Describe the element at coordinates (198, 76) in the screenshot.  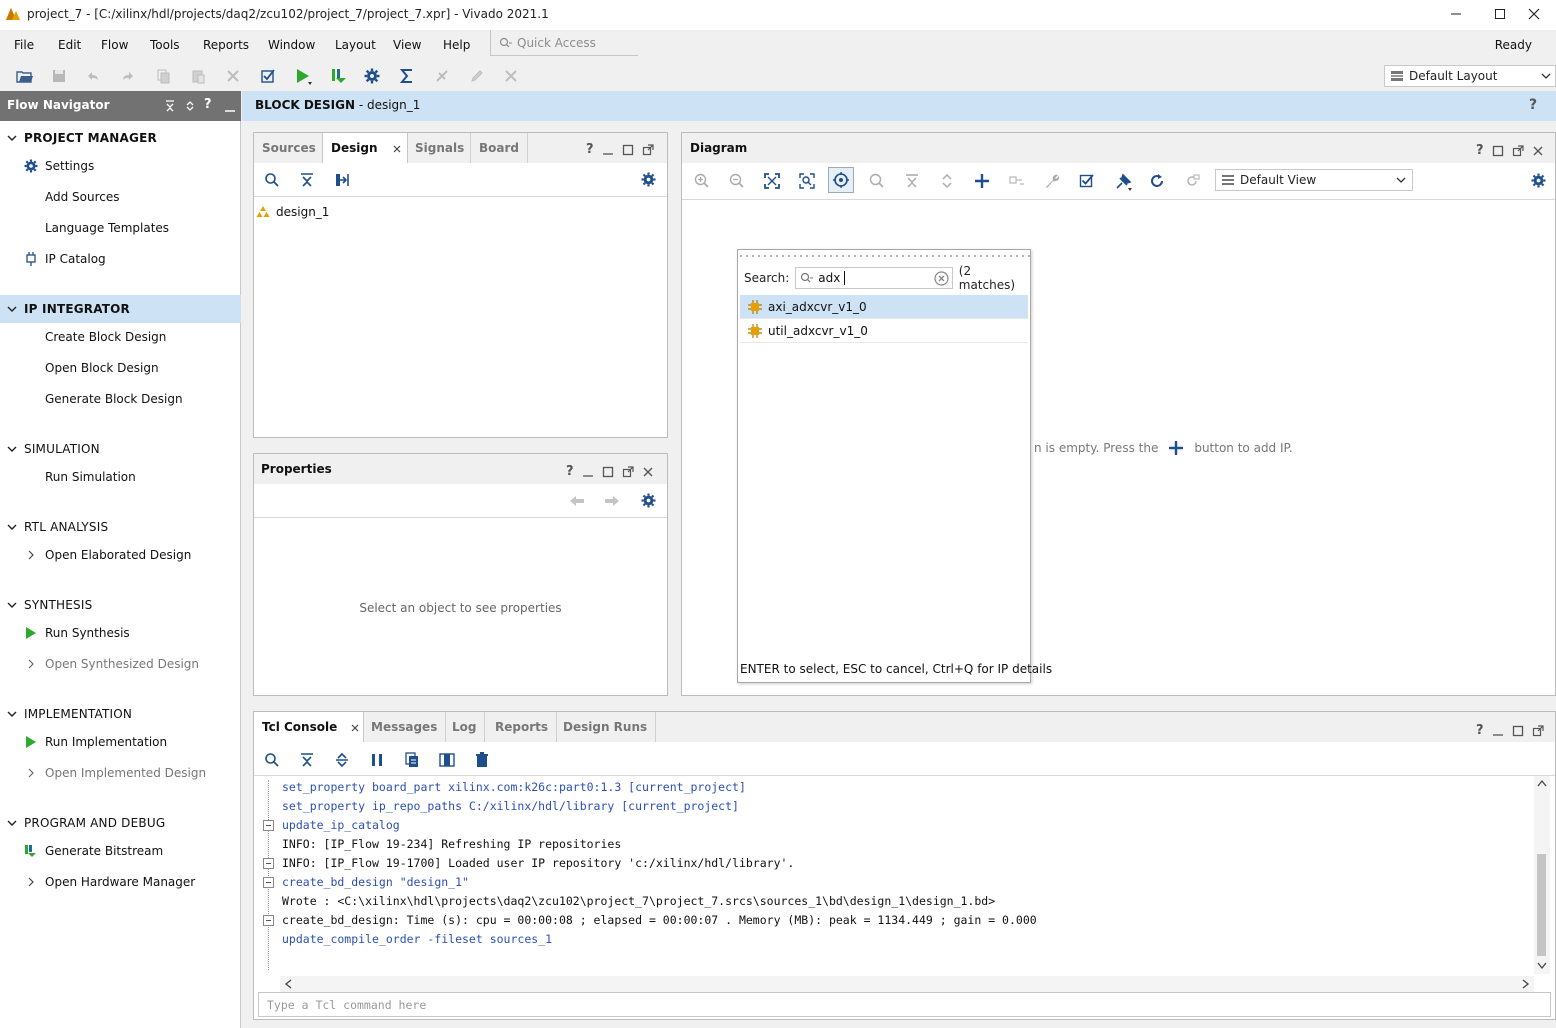
I see `paste-icon` at that location.